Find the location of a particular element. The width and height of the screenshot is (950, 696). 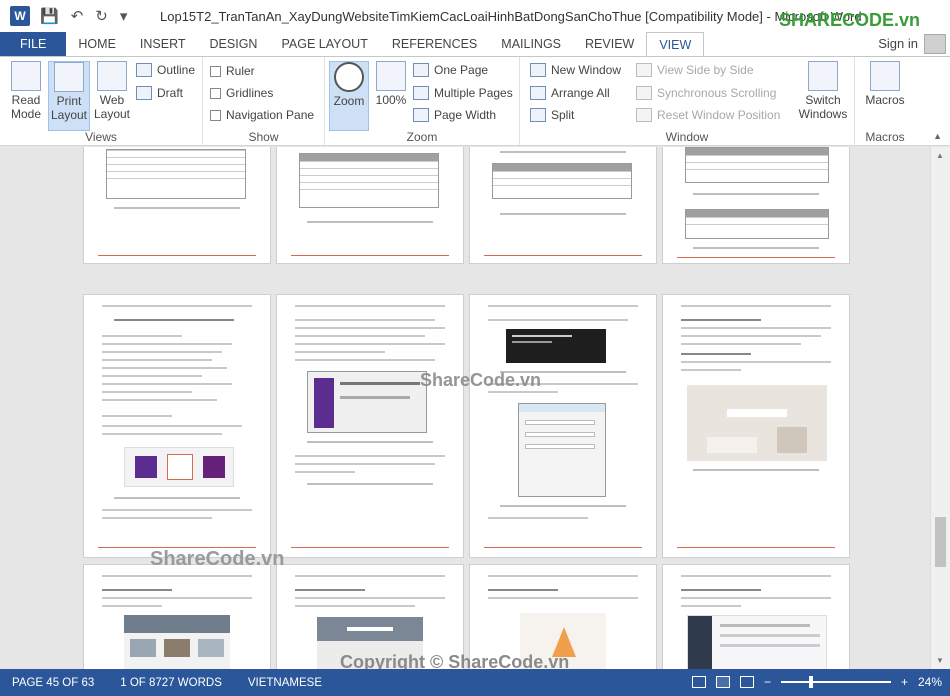

tab-mailings: MAILINGS is located at coordinates (531, 44).